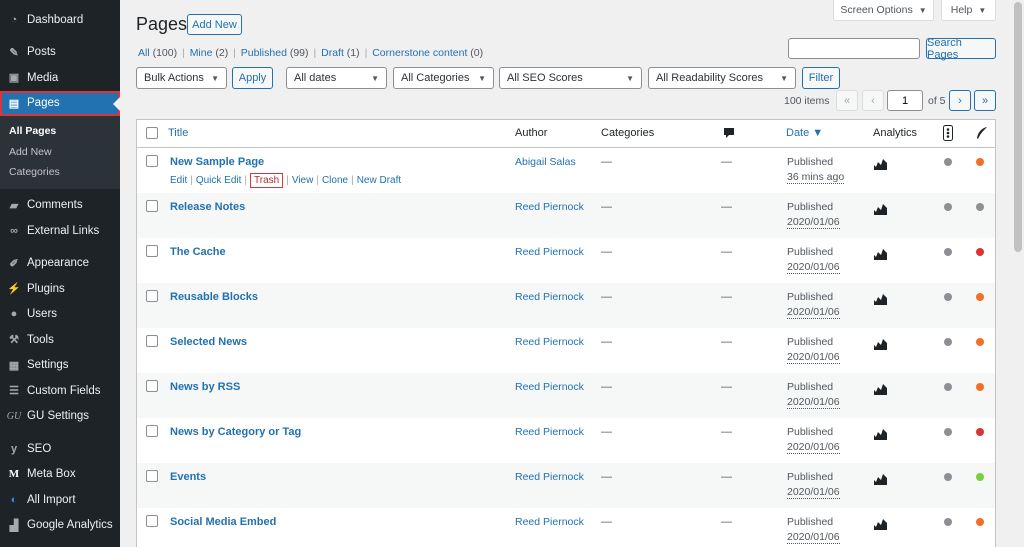 The height and width of the screenshot is (547, 1024). Describe the element at coordinates (181, 78) in the screenshot. I see `bulk-actions-select: Bulk Actions ▼` at that location.